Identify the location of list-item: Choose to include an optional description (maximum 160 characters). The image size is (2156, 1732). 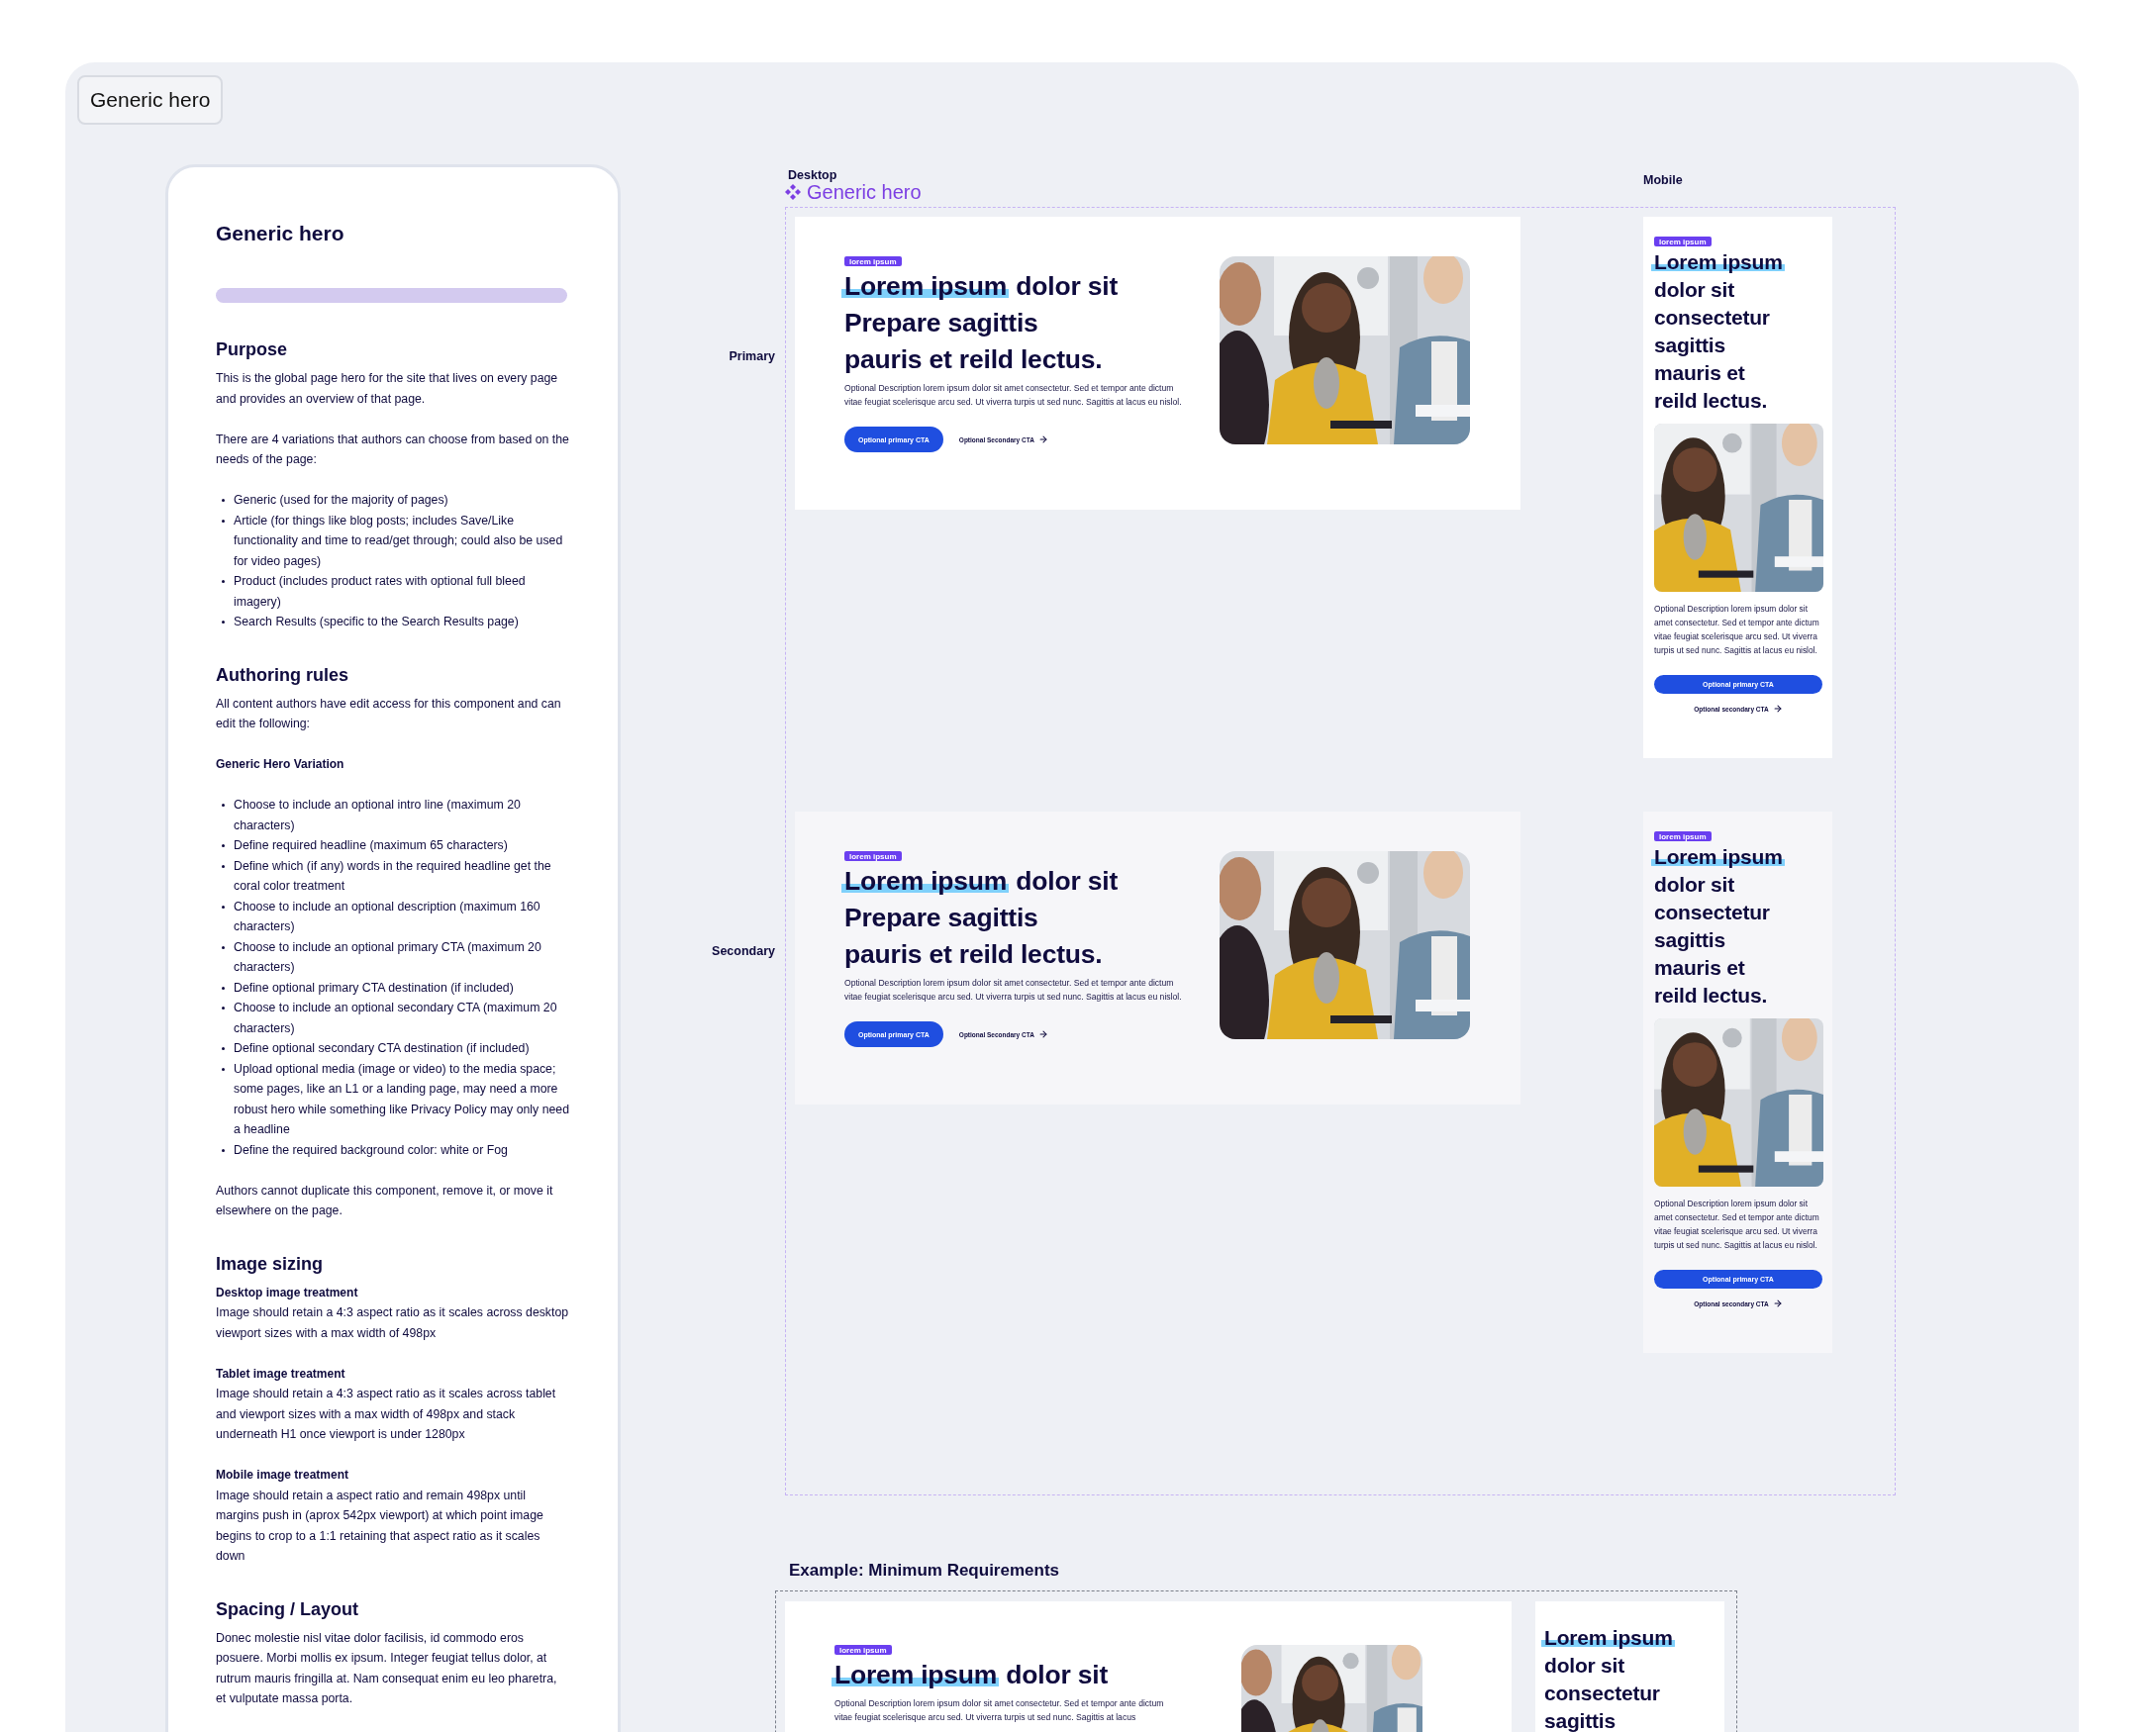
(395, 917).